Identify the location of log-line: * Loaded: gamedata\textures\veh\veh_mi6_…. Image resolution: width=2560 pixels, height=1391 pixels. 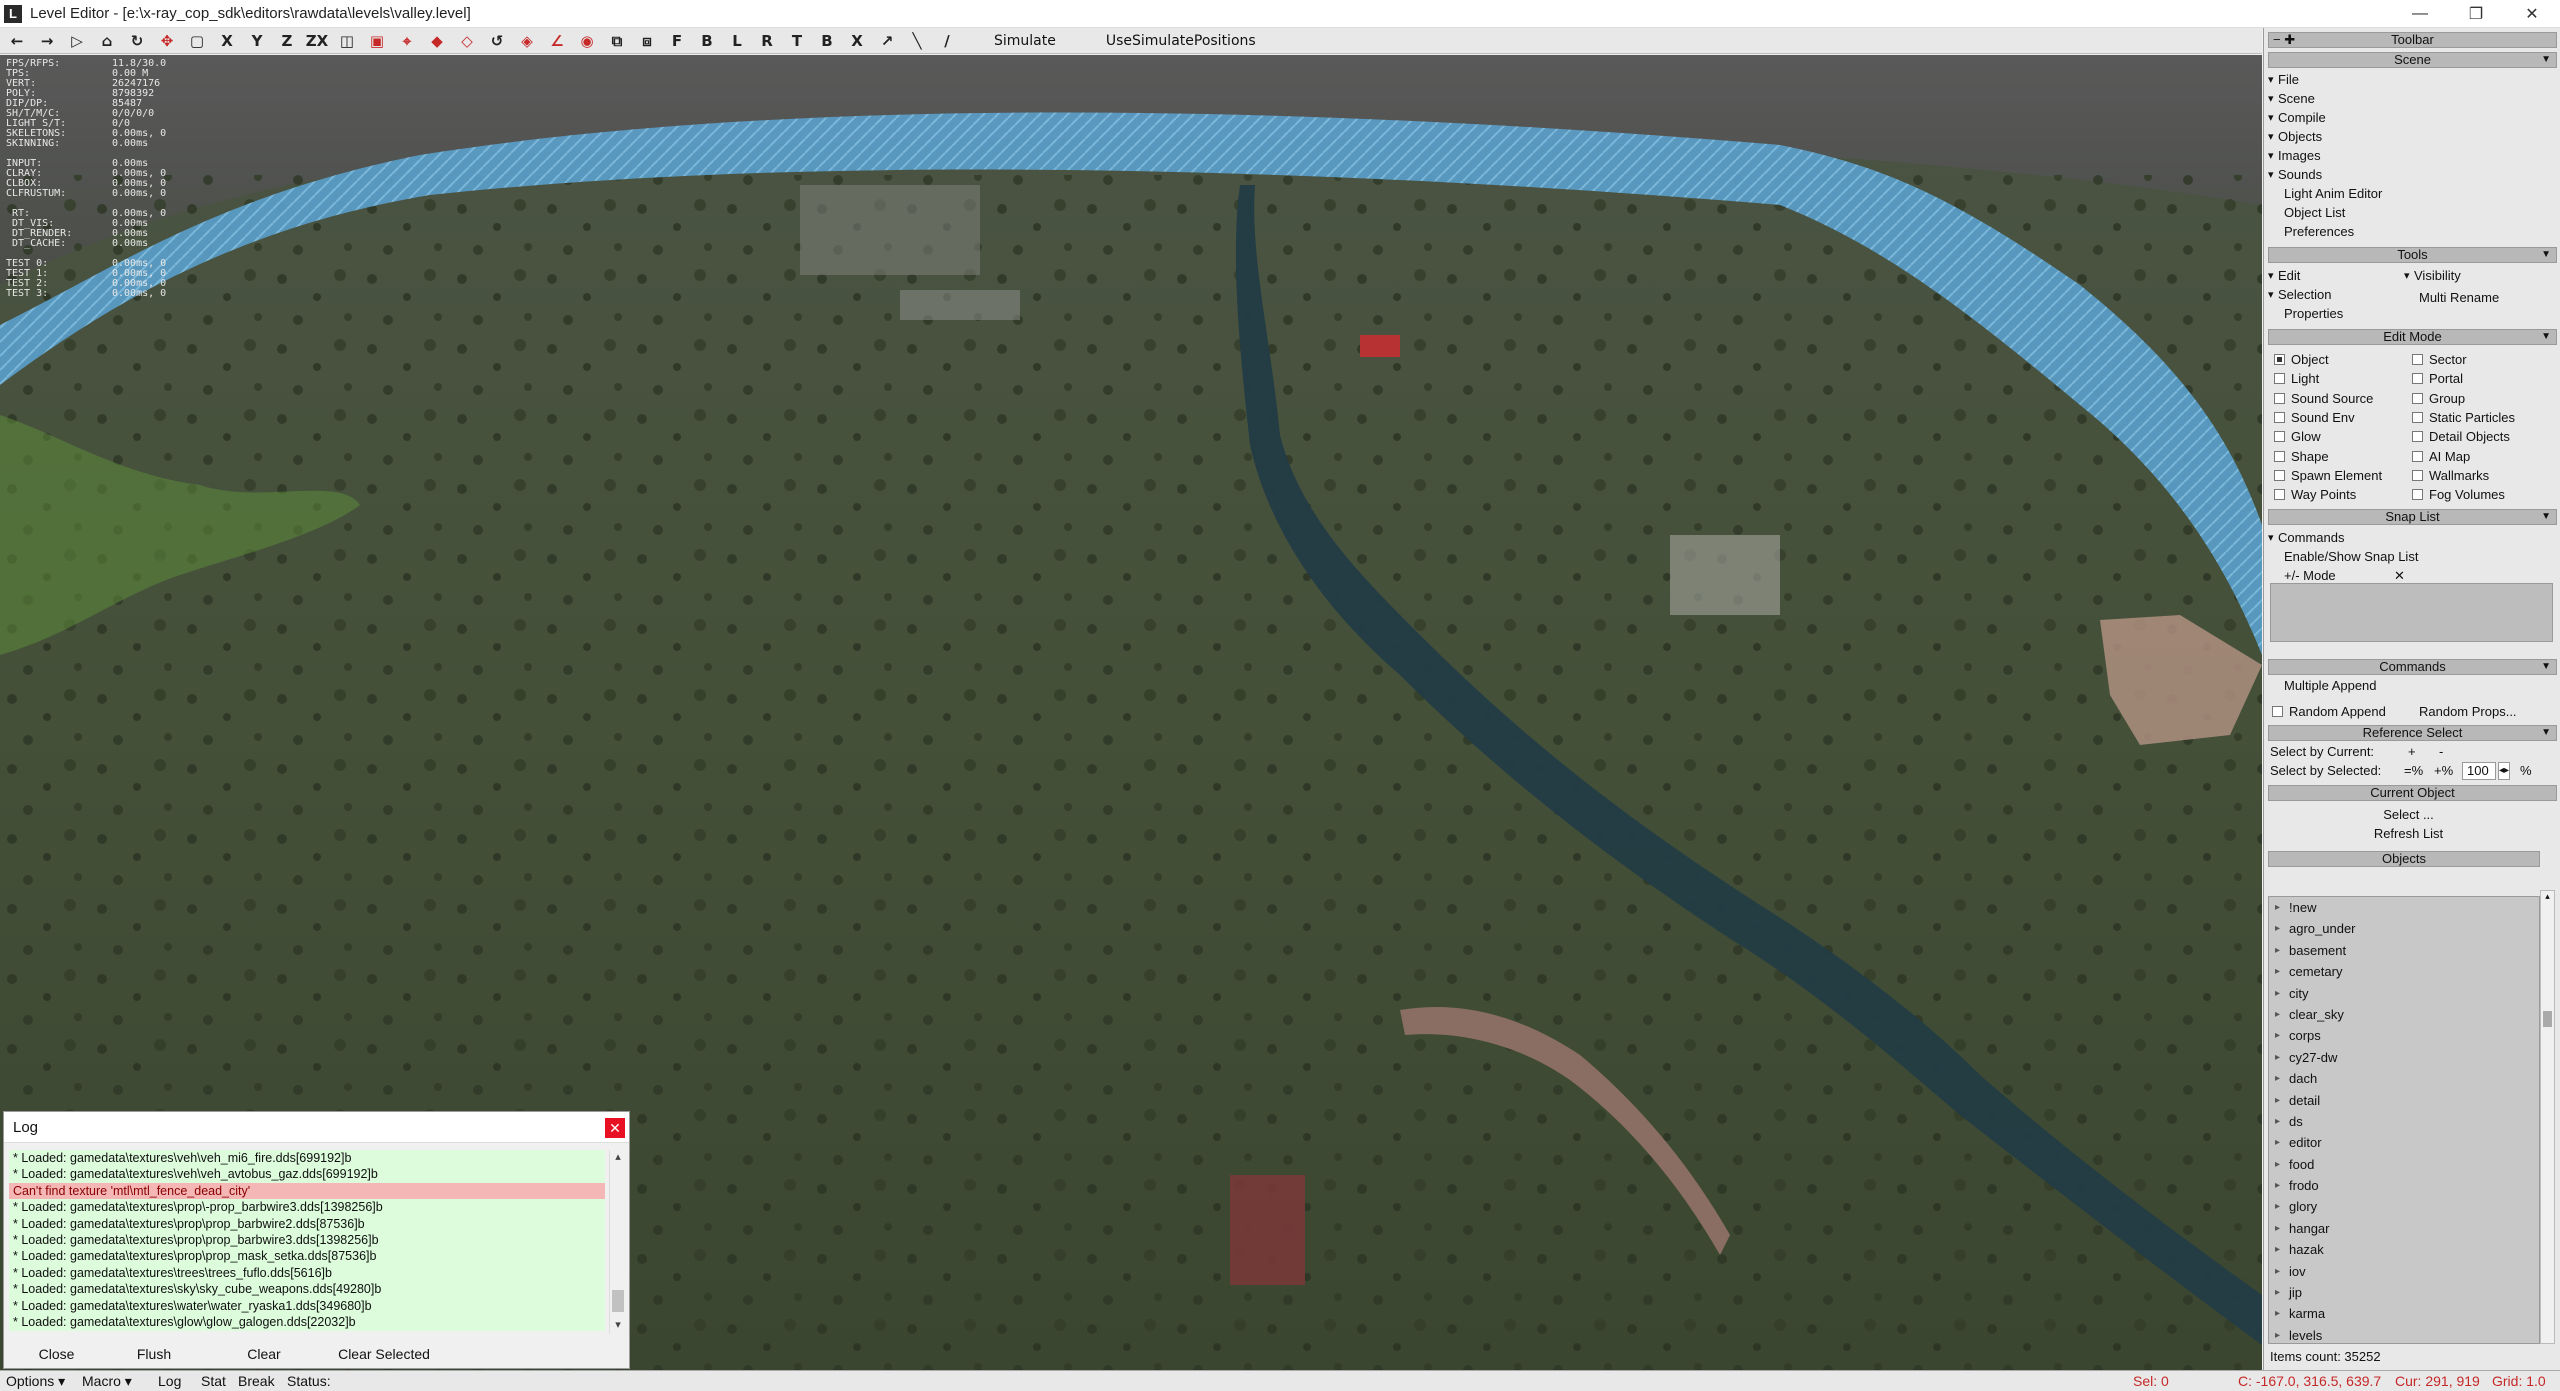
(307, 1158).